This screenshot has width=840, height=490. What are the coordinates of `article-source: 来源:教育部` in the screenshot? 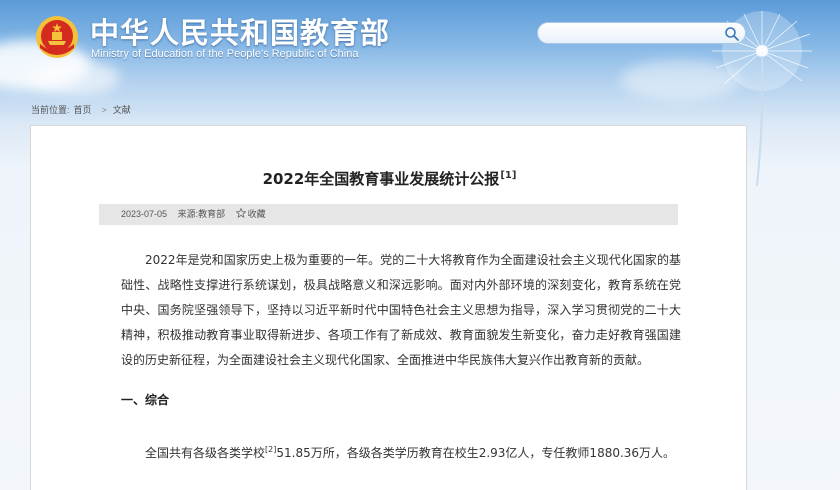 It's located at (201, 214).